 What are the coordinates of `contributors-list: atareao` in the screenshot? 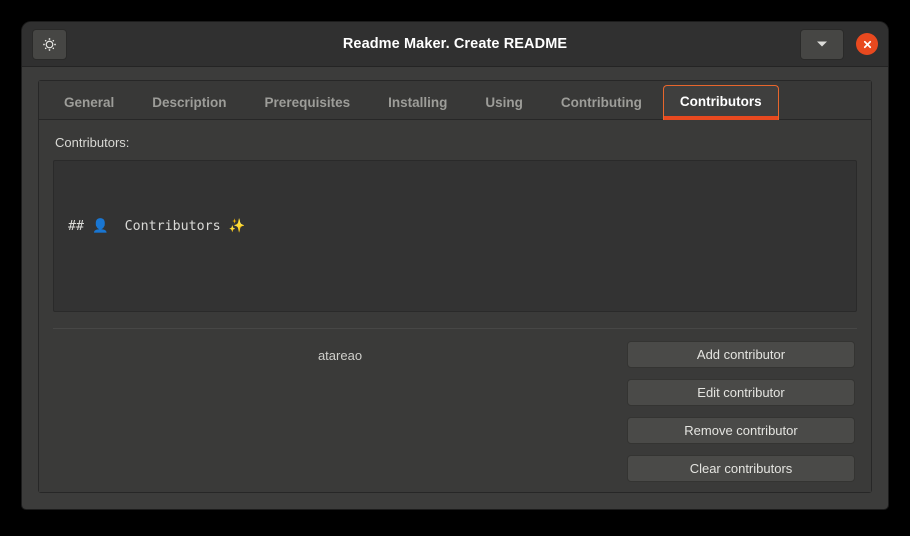 It's located at (340, 353).